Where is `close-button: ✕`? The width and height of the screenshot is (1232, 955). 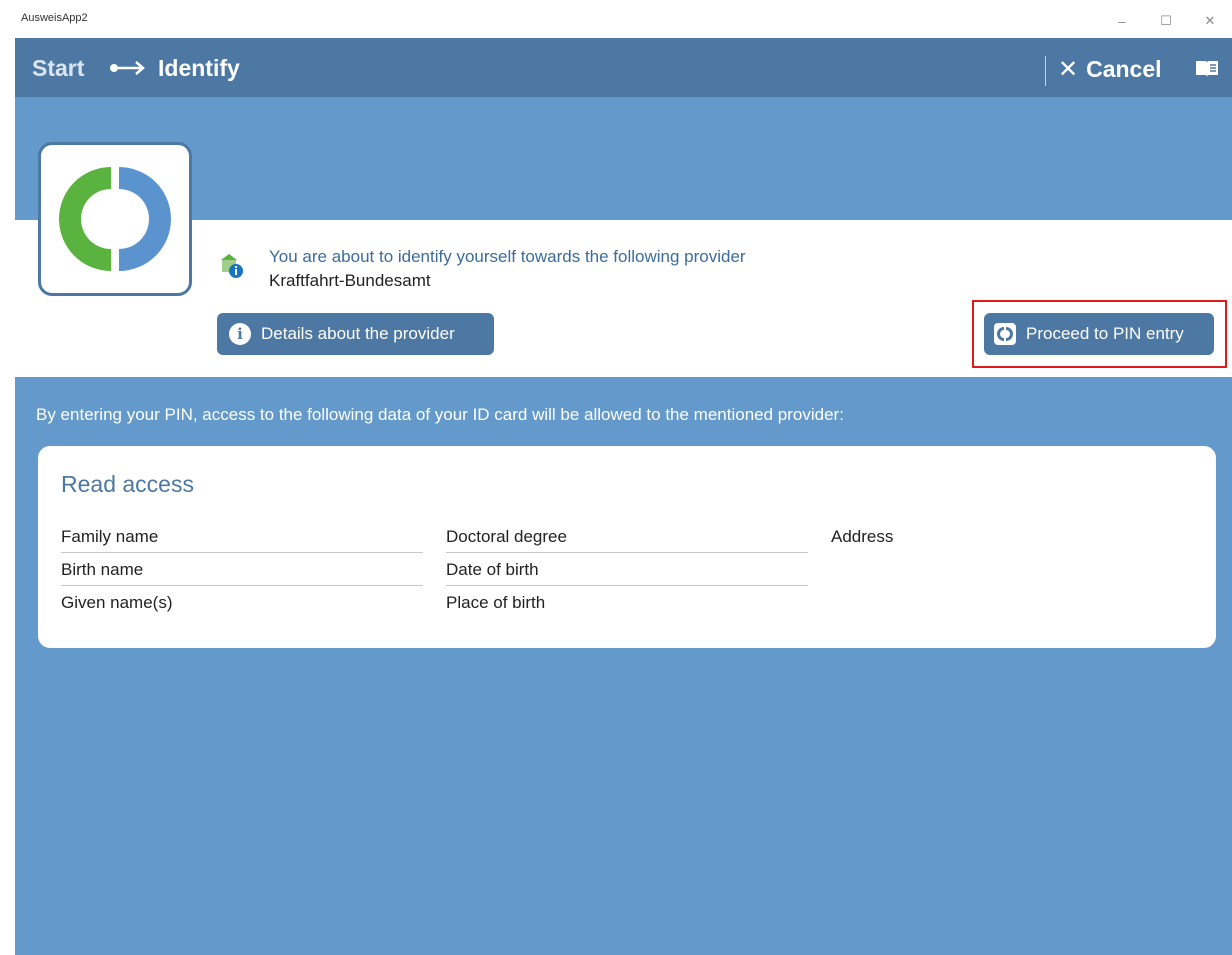
close-button: ✕ is located at coordinates (1210, 21).